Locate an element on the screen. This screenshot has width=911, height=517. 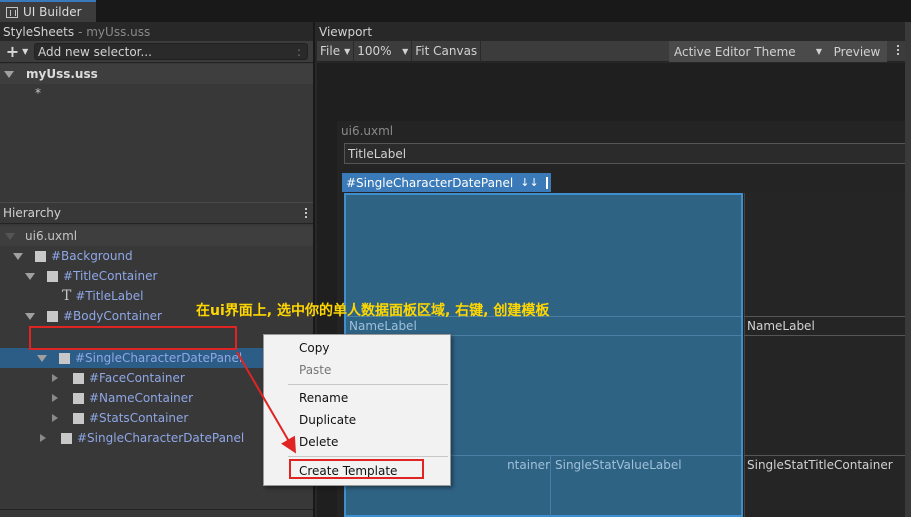
ui-builder-tab: UI Builder is located at coordinates (48, 11).